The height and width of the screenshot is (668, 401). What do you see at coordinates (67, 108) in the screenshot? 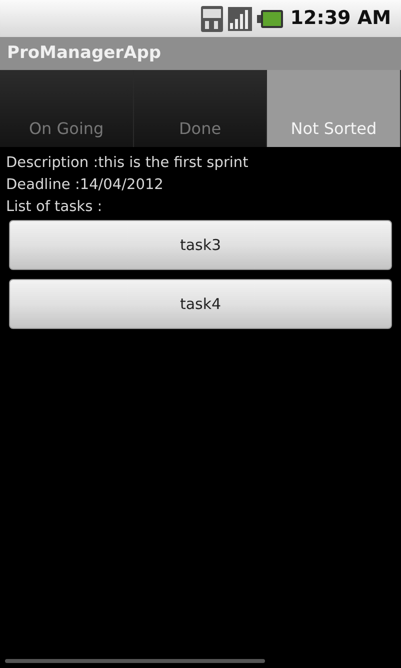
I see `tab: On Going` at bounding box center [67, 108].